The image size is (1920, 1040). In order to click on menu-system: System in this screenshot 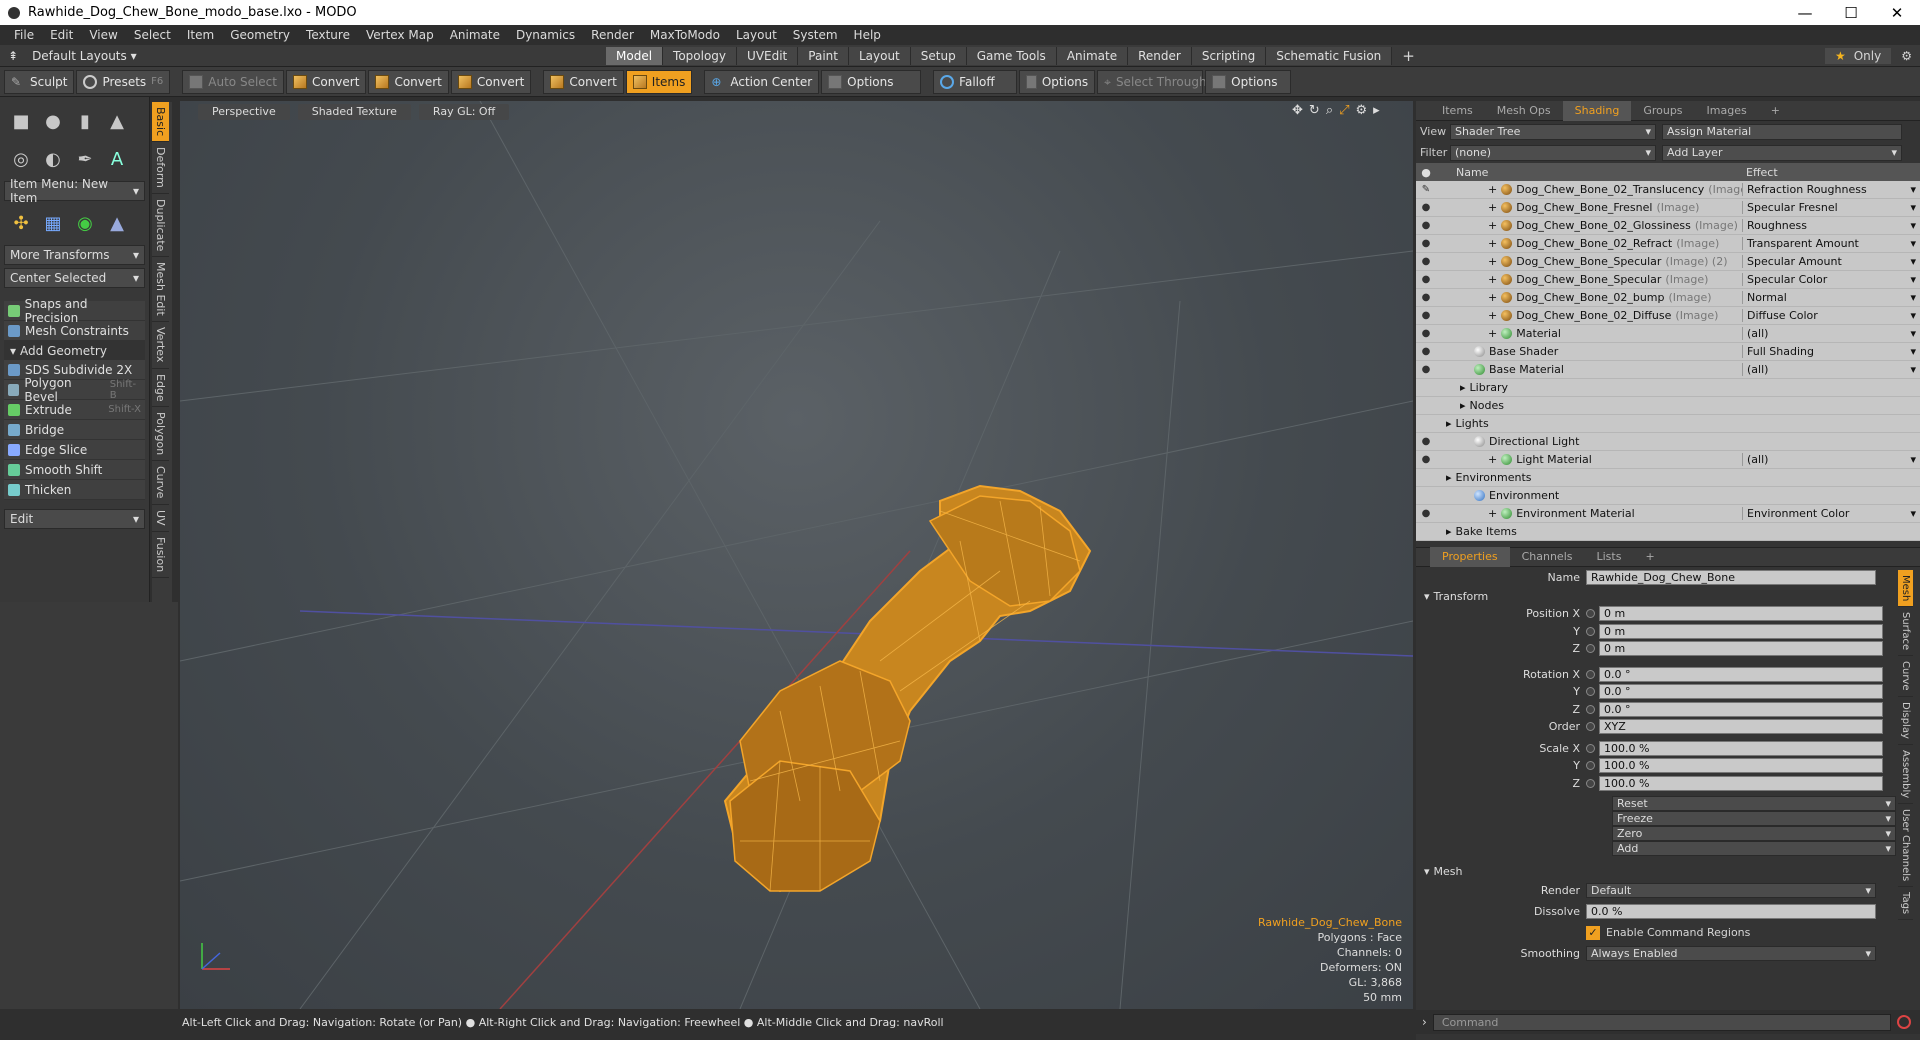, I will do `click(815, 35)`.